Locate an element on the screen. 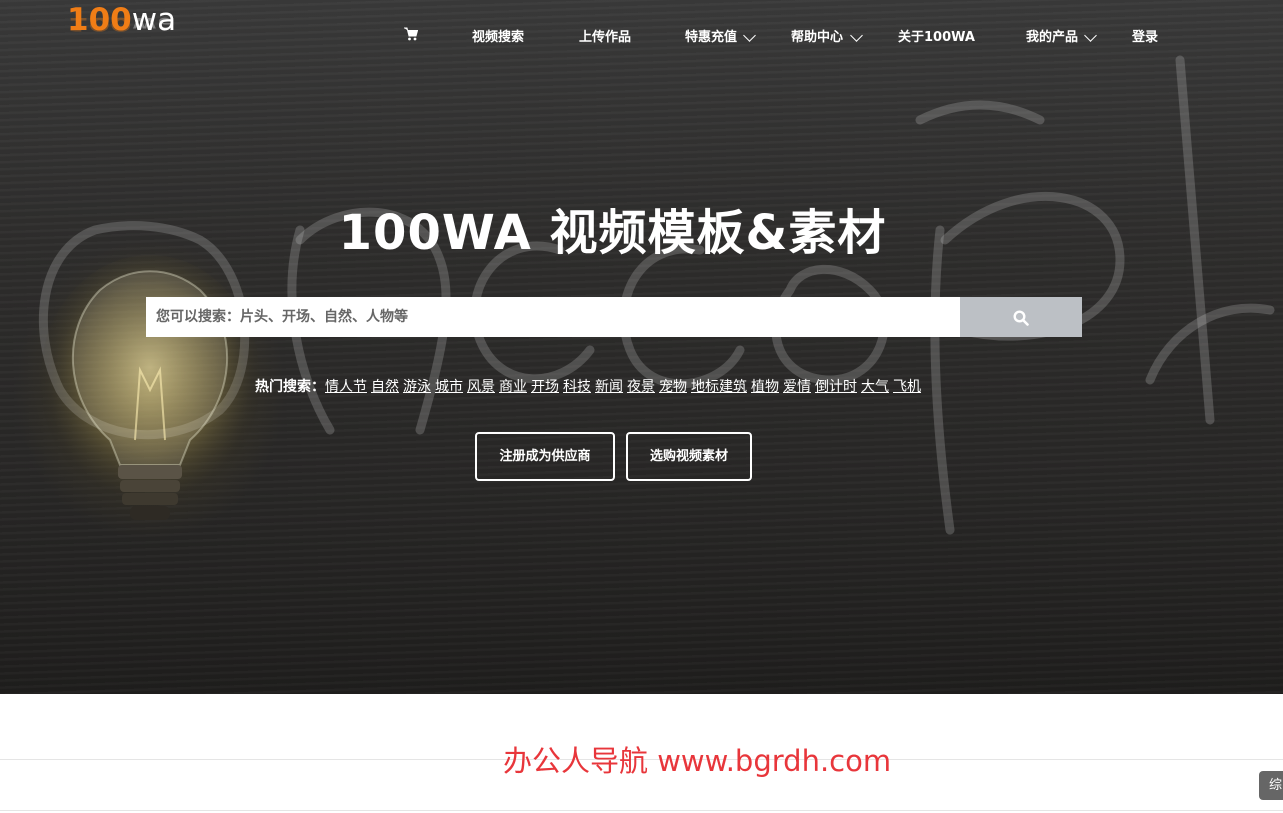 The image size is (1283, 813). side-floating-tab: 综 is located at coordinates (1271, 785).